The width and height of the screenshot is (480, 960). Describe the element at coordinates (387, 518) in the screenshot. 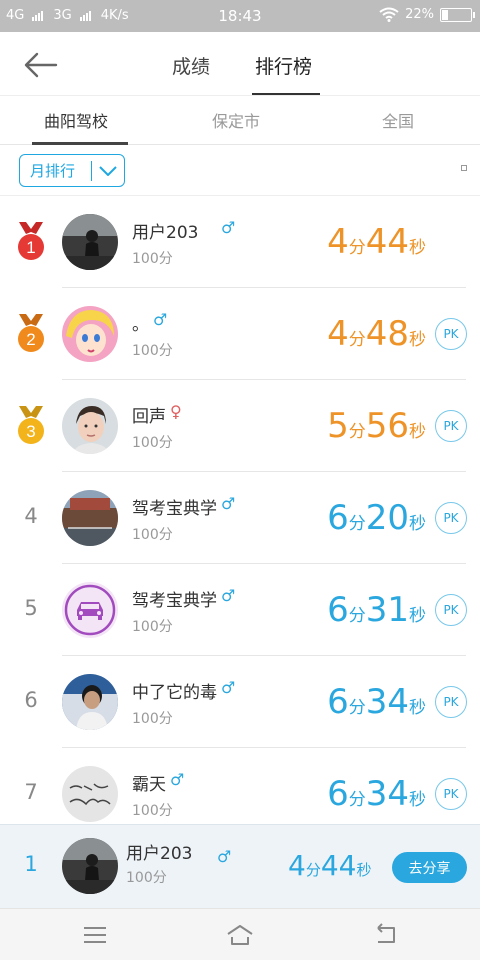

I see `time-seconds: 20` at that location.